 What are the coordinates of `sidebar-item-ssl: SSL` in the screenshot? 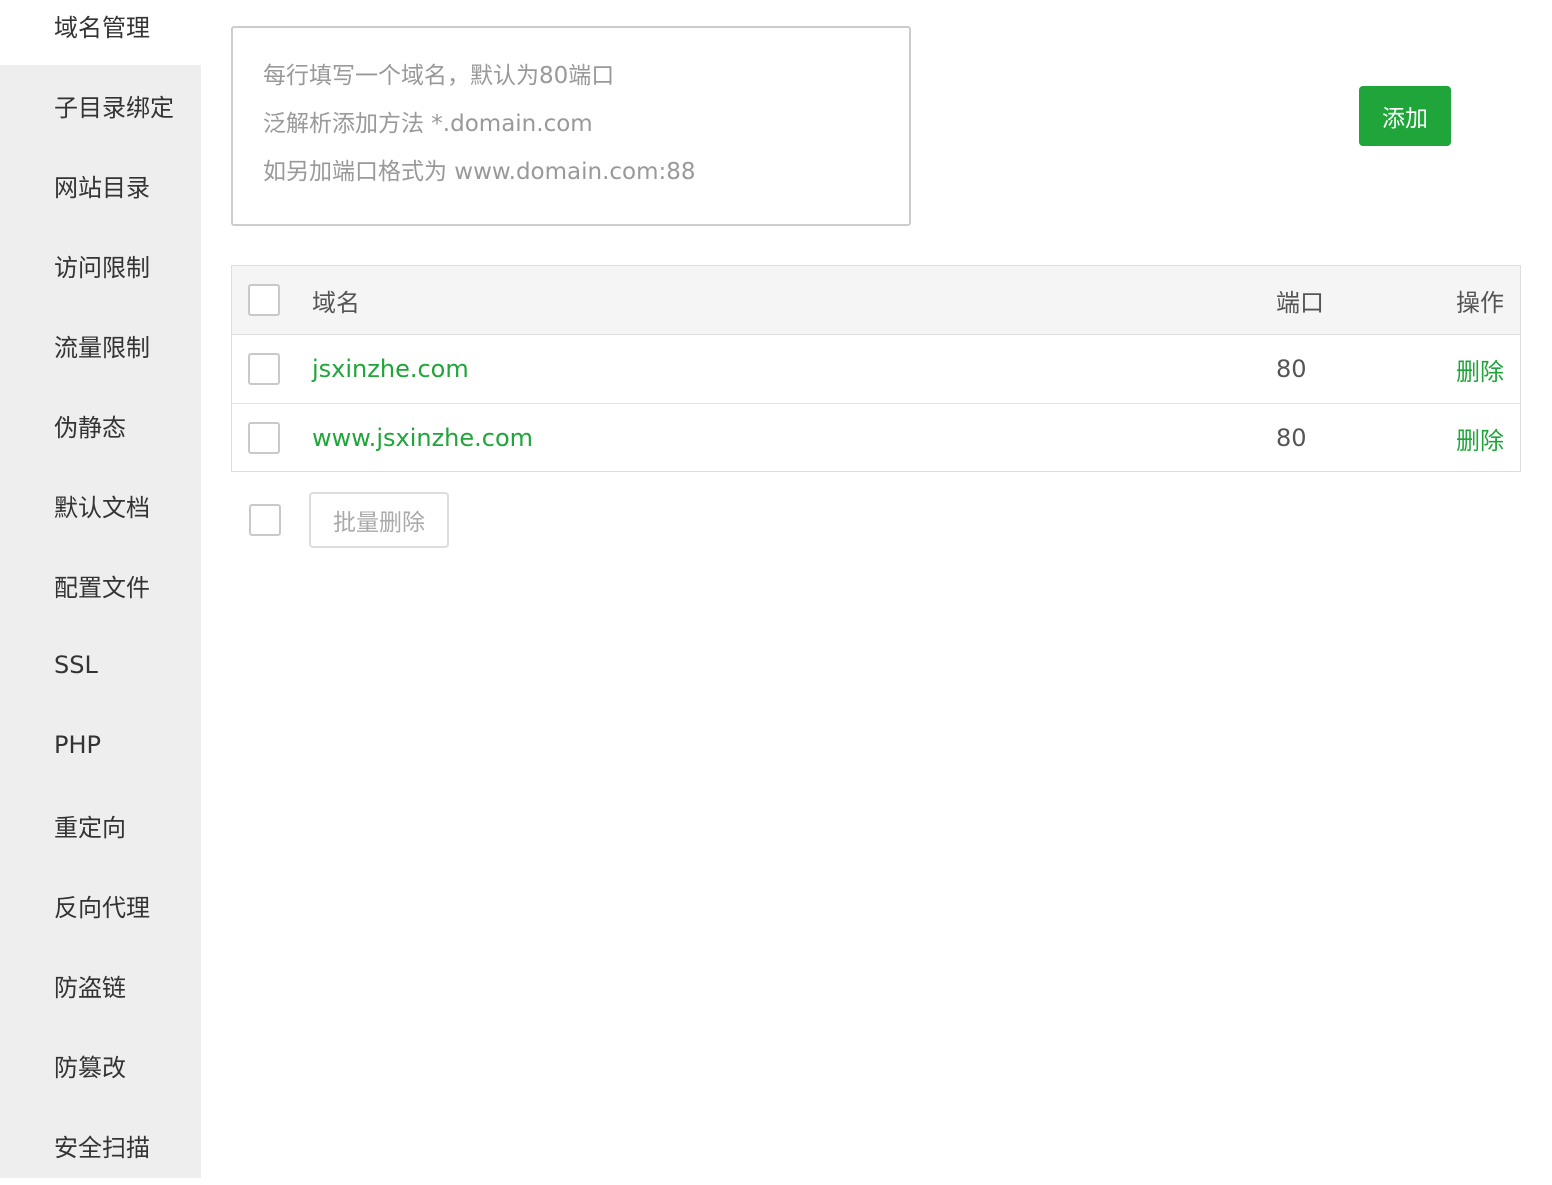 It's located at (100, 665).